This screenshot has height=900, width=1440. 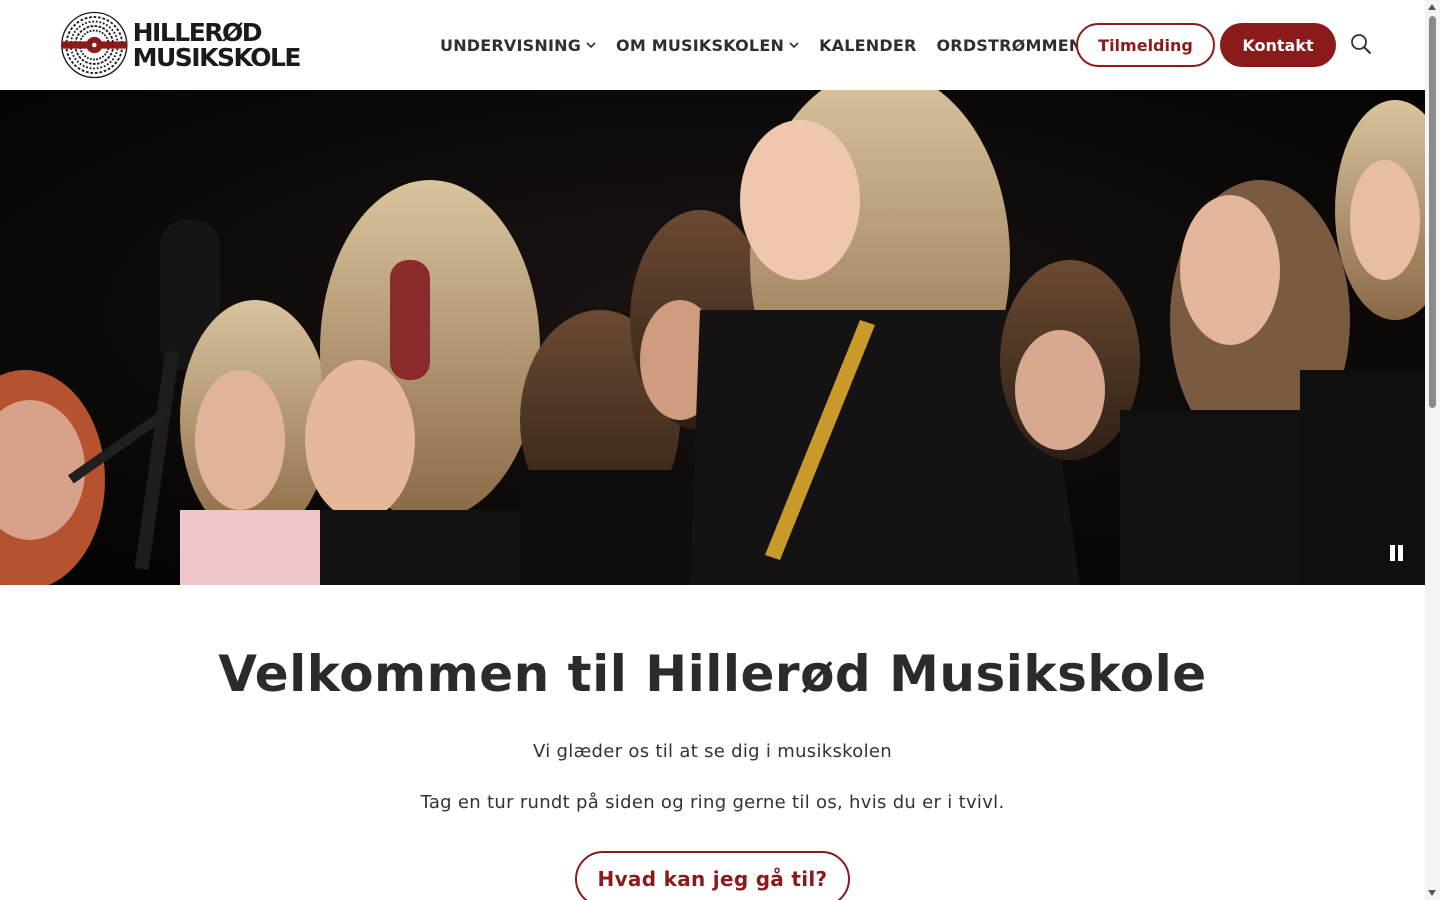 I want to click on scrollbar-thumb, so click(x=1432, y=212).